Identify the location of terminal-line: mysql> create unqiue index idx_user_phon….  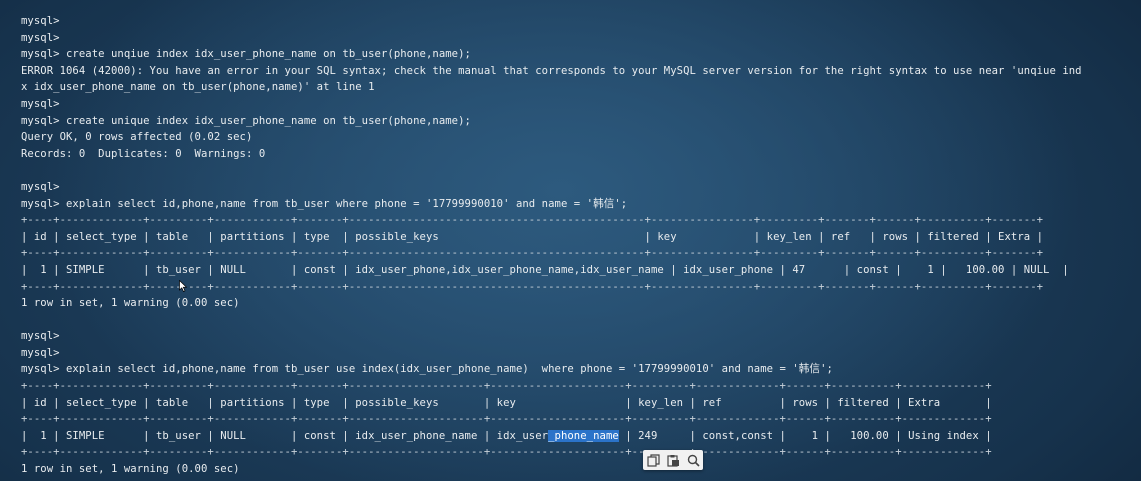
(246, 54).